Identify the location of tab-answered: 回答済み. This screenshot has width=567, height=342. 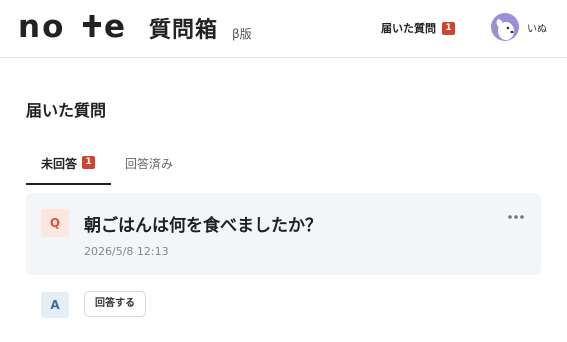
(160, 164).